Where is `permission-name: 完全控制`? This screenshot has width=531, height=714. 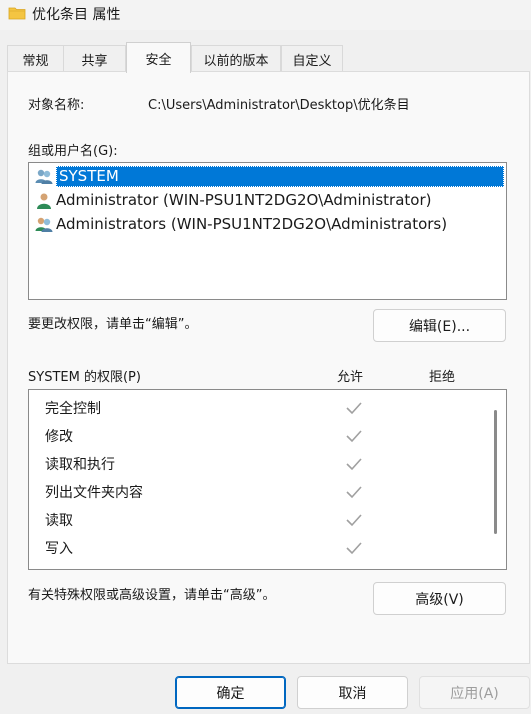 permission-name: 完全控制 is located at coordinates (73, 409).